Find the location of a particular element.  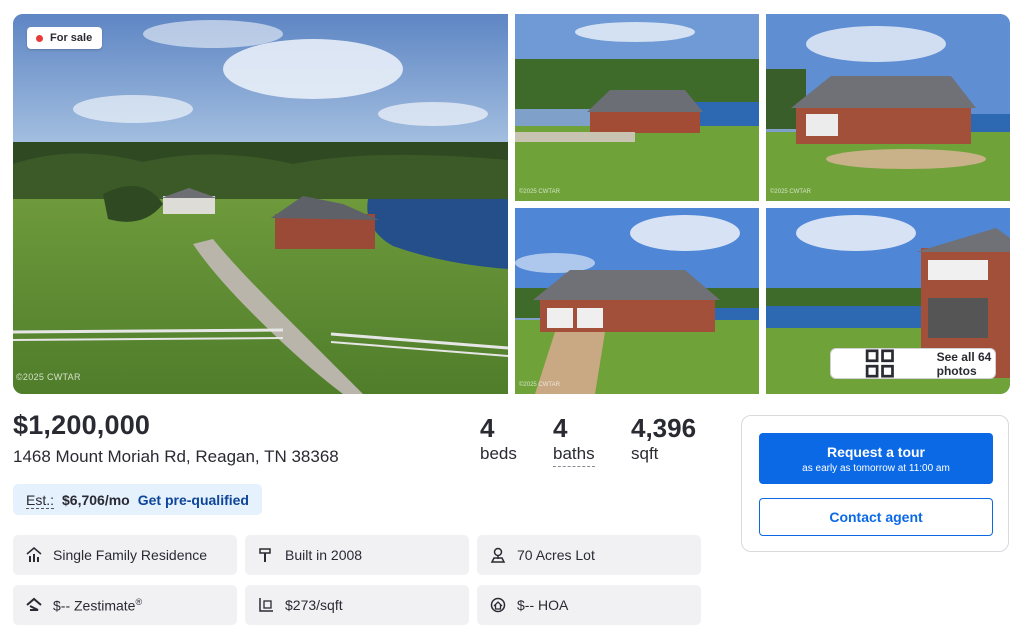

beds-stat: 4 beds is located at coordinates (498, 438).